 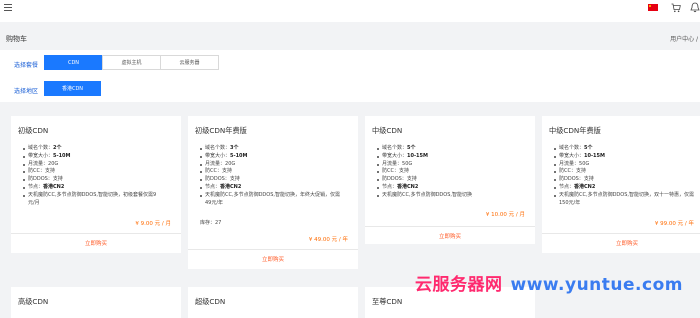 What do you see at coordinates (505, 215) in the screenshot?
I see `product-price: ¥ 10.00 元 / 月` at bounding box center [505, 215].